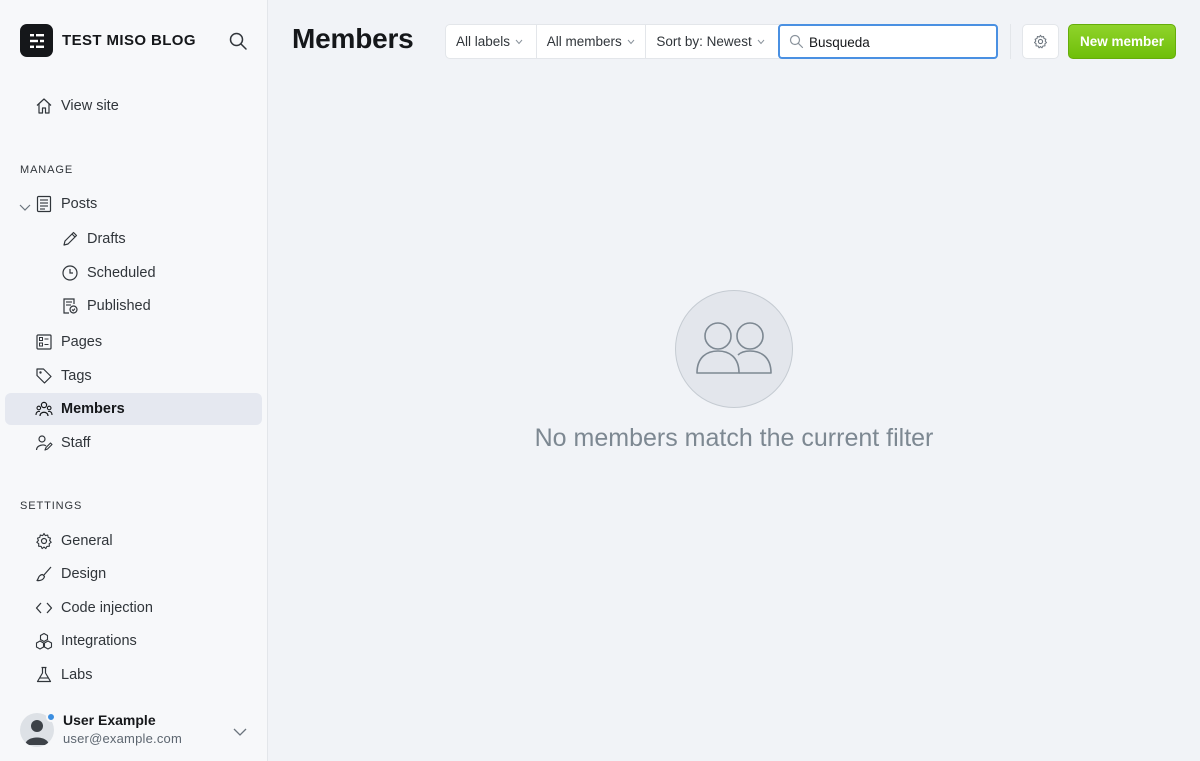 The image size is (1200, 761). What do you see at coordinates (44, 342) in the screenshot?
I see `pages-icon` at bounding box center [44, 342].